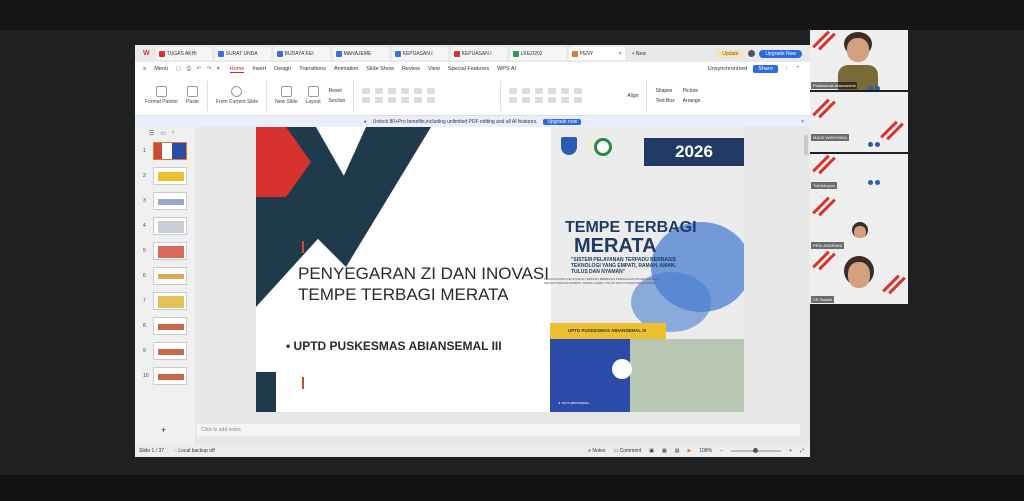 The height and width of the screenshot is (501, 1024). Describe the element at coordinates (802, 451) in the screenshot. I see `fit-window-icon: ⤢` at that location.